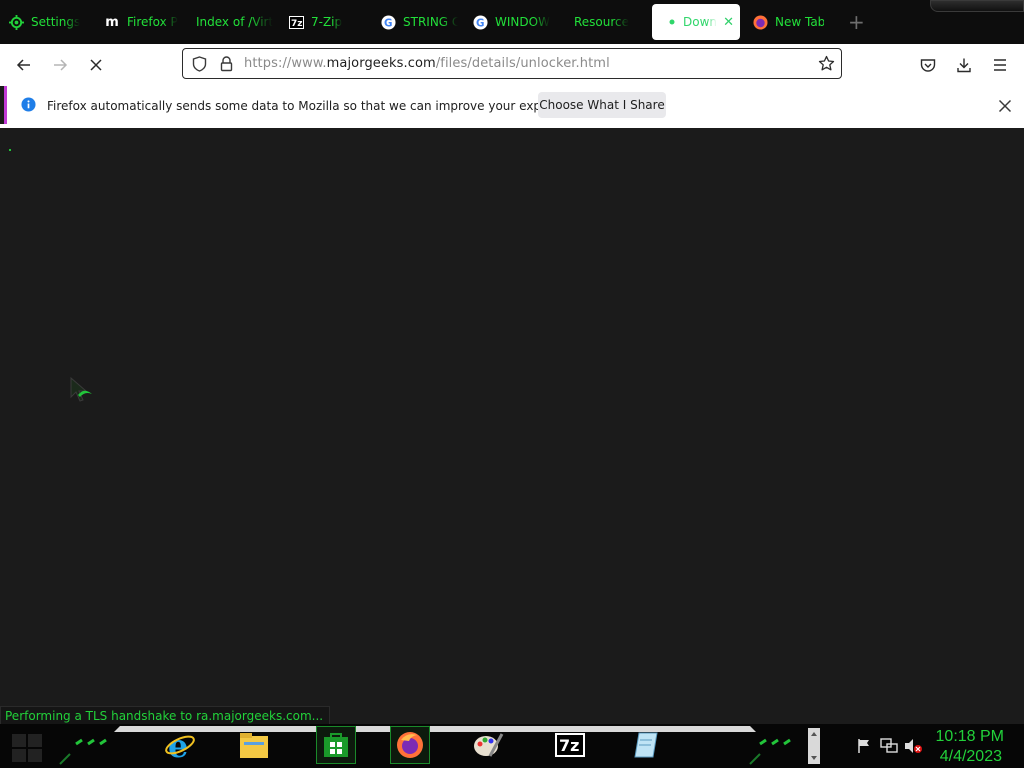 This screenshot has height=768, width=1024. I want to click on stop-button, so click(96, 65).